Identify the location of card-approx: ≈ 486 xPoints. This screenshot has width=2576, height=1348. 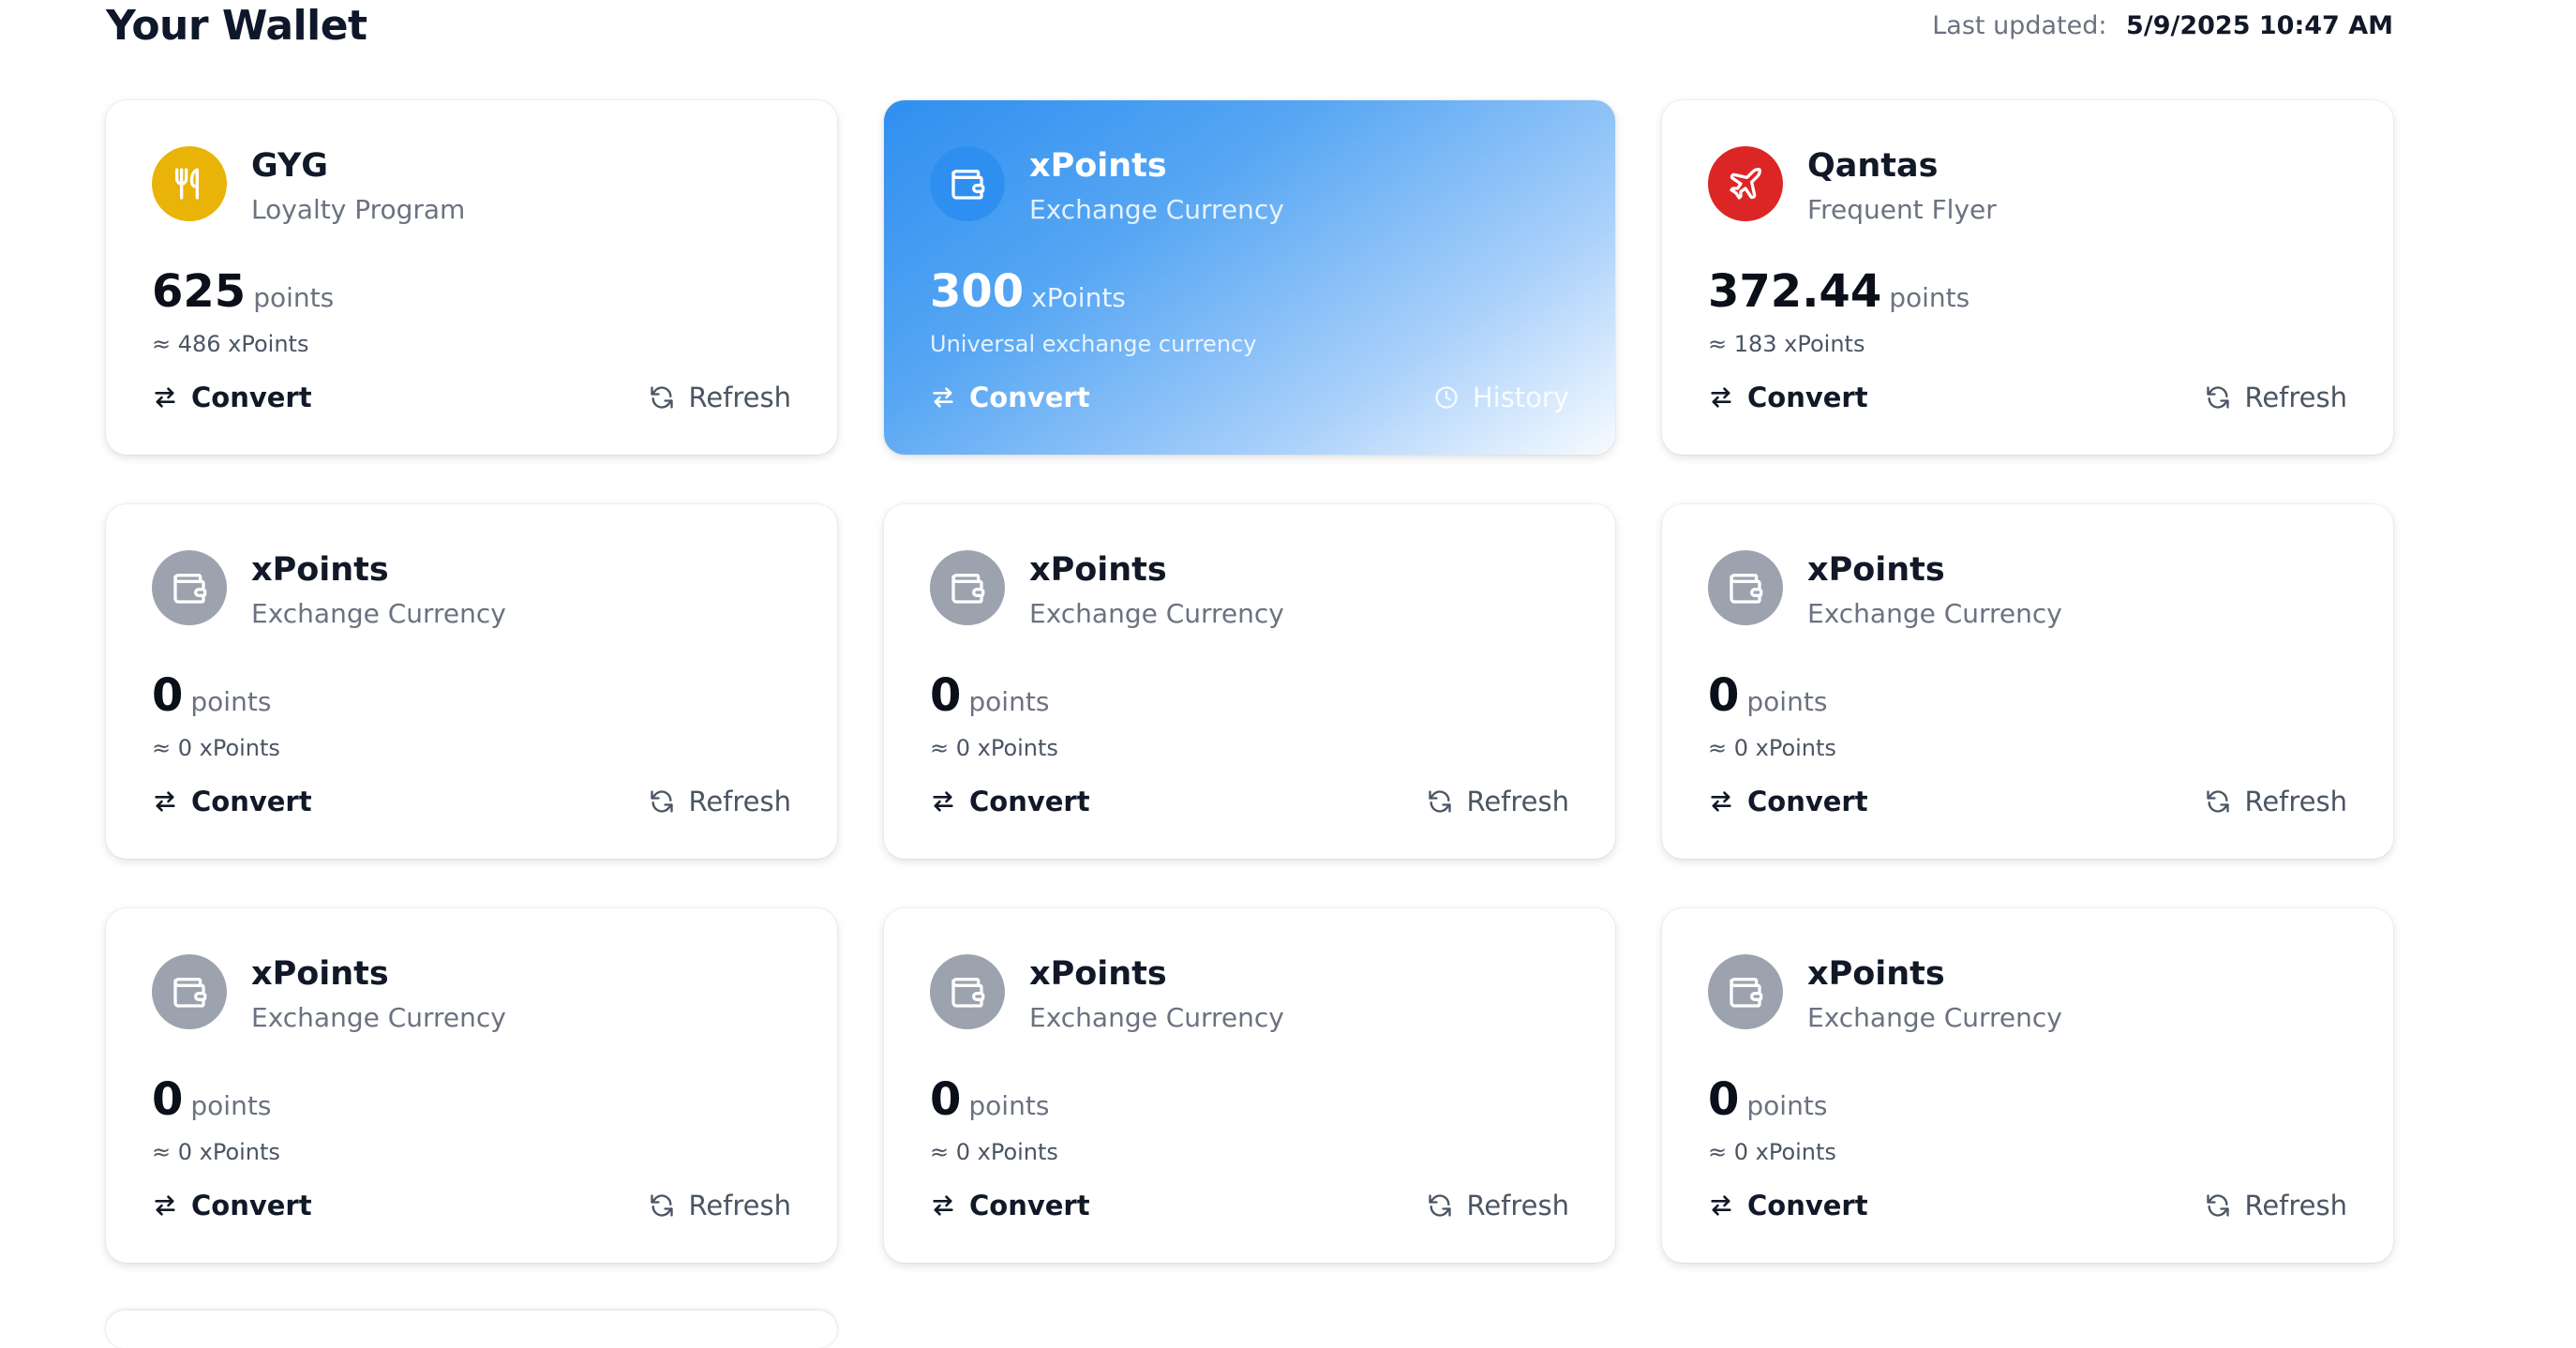
(231, 344).